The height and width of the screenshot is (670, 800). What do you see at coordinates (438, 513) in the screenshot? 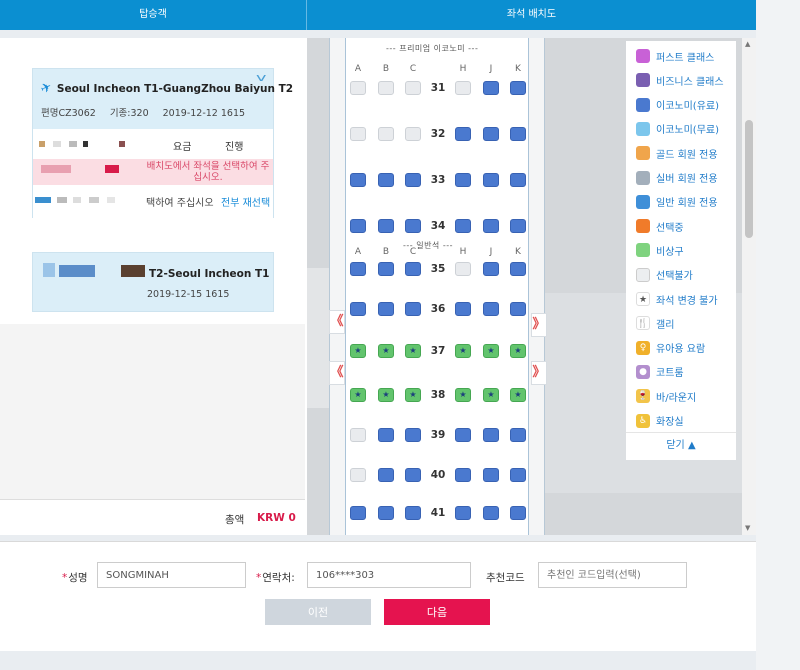
I see `row-number: 41` at bounding box center [438, 513].